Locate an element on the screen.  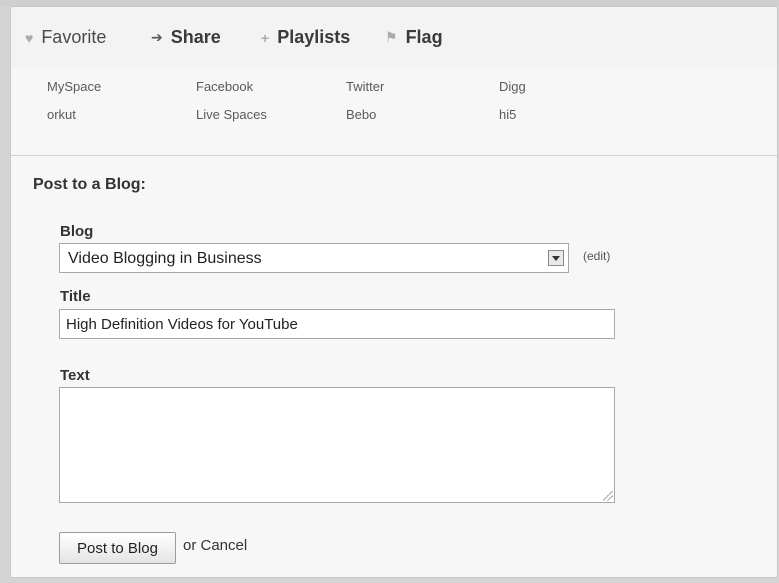
edit-blog-link: (edit) is located at coordinates (596, 256).